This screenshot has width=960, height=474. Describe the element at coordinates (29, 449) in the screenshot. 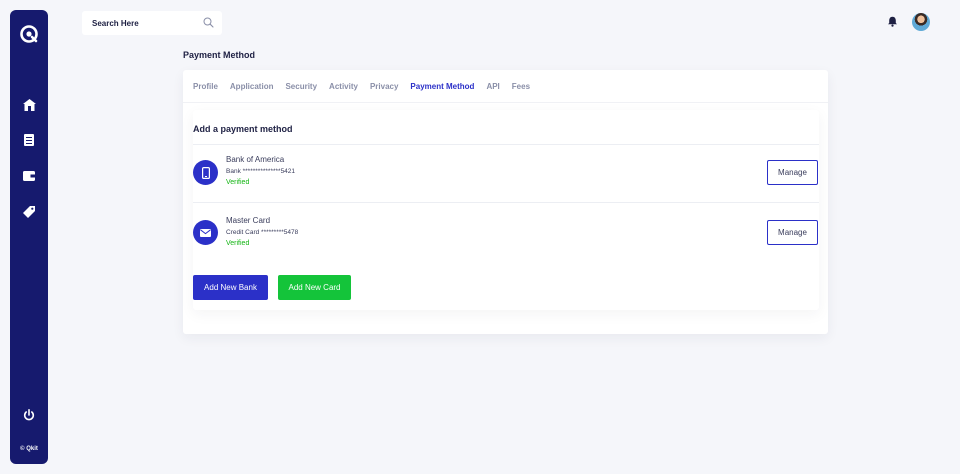

I see `copyright-text: © Qkit` at that location.